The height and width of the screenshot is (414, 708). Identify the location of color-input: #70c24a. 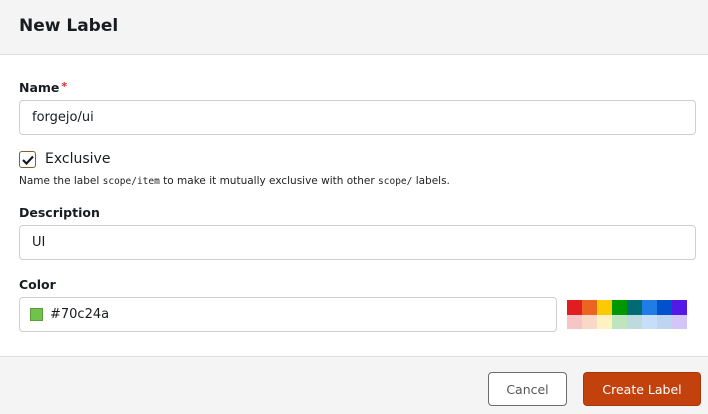
(288, 314).